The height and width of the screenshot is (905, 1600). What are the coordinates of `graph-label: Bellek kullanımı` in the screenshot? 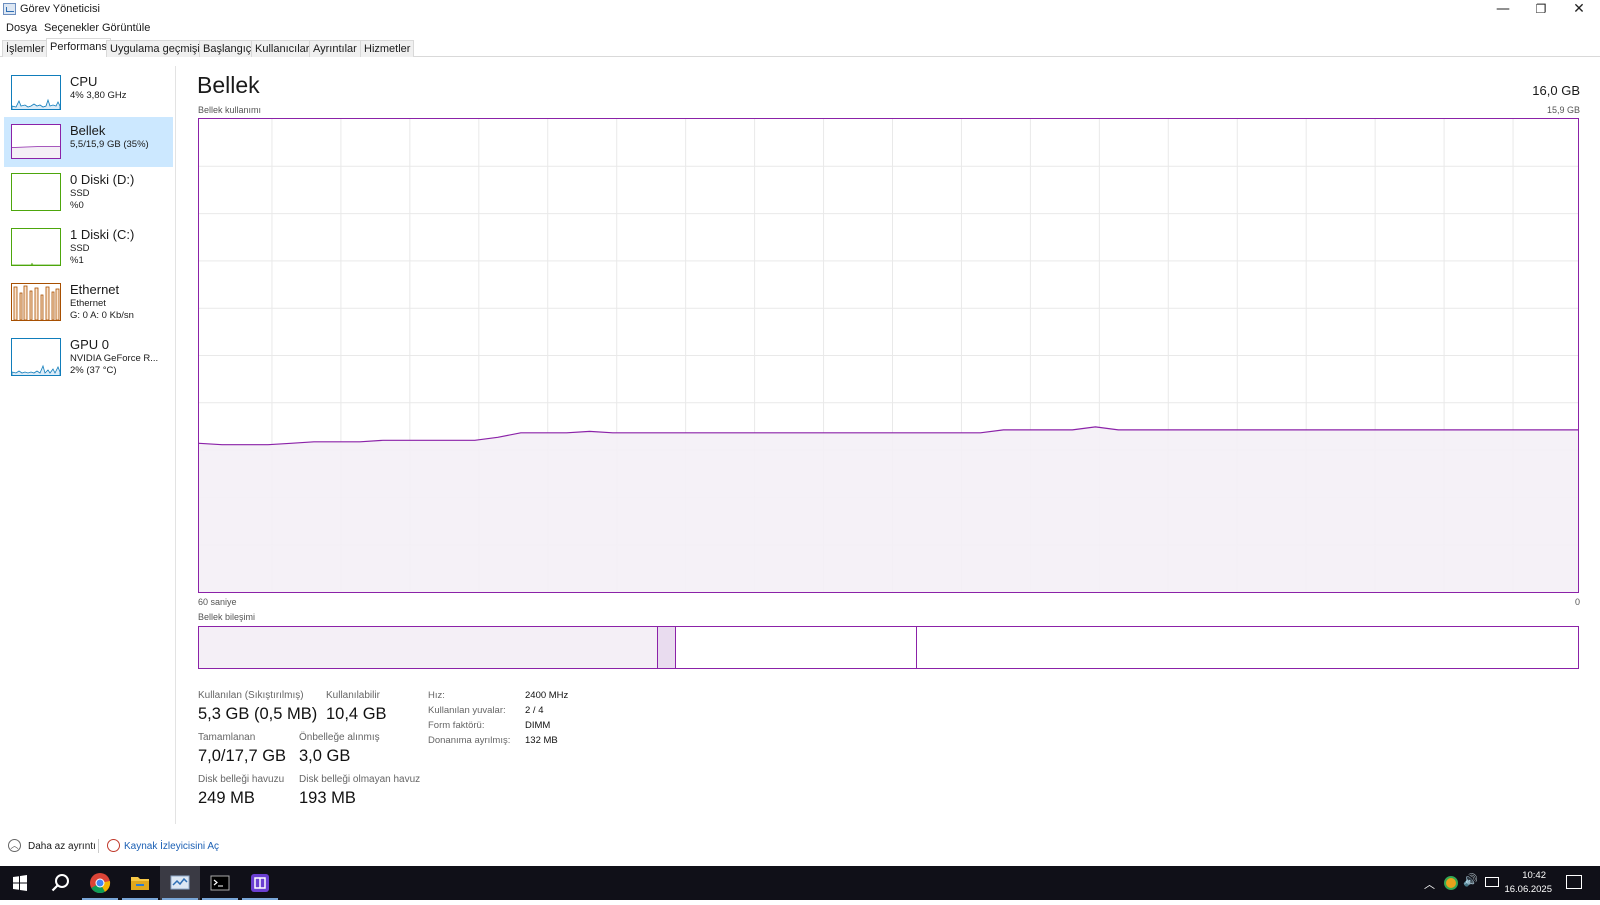 It's located at (230, 110).